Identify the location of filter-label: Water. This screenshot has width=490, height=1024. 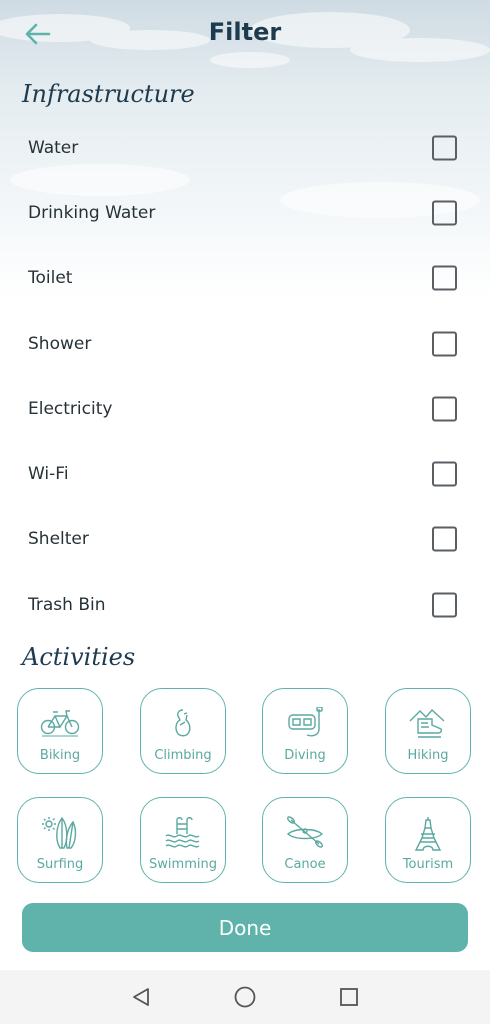
(53, 147).